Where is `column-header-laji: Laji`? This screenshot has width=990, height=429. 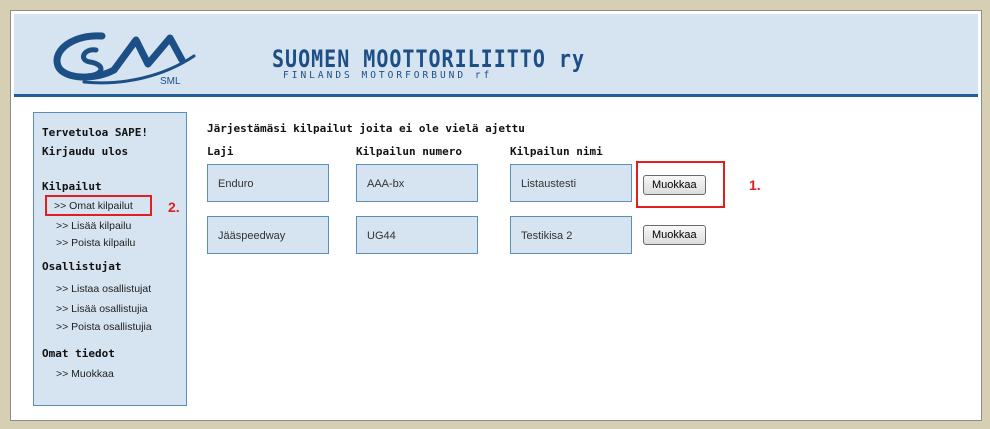
column-header-laji: Laji is located at coordinates (220, 151).